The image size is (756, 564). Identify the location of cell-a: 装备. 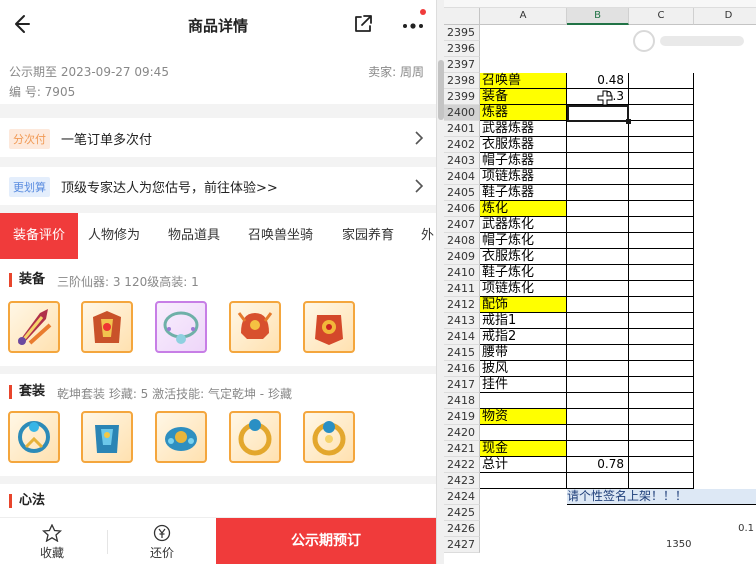
(523, 97).